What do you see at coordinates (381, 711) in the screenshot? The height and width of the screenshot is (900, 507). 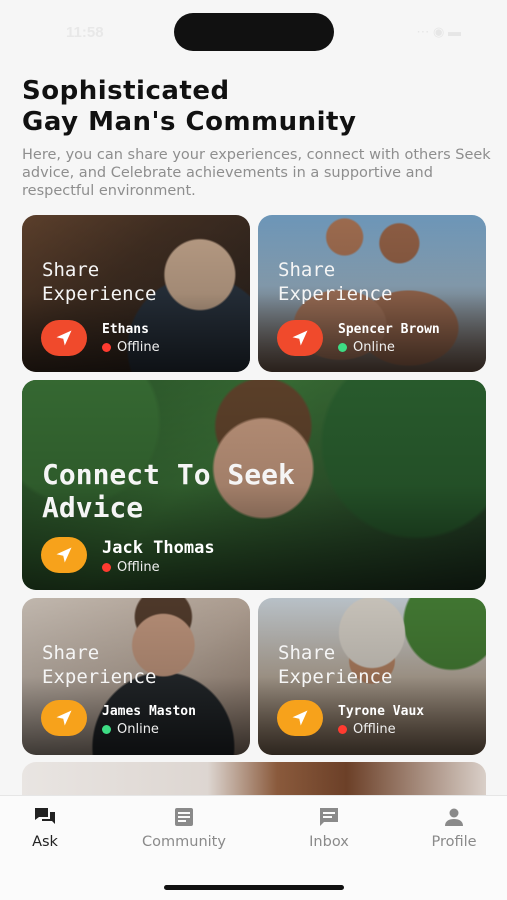 I see `user-name: Tyrone Vaux` at bounding box center [381, 711].